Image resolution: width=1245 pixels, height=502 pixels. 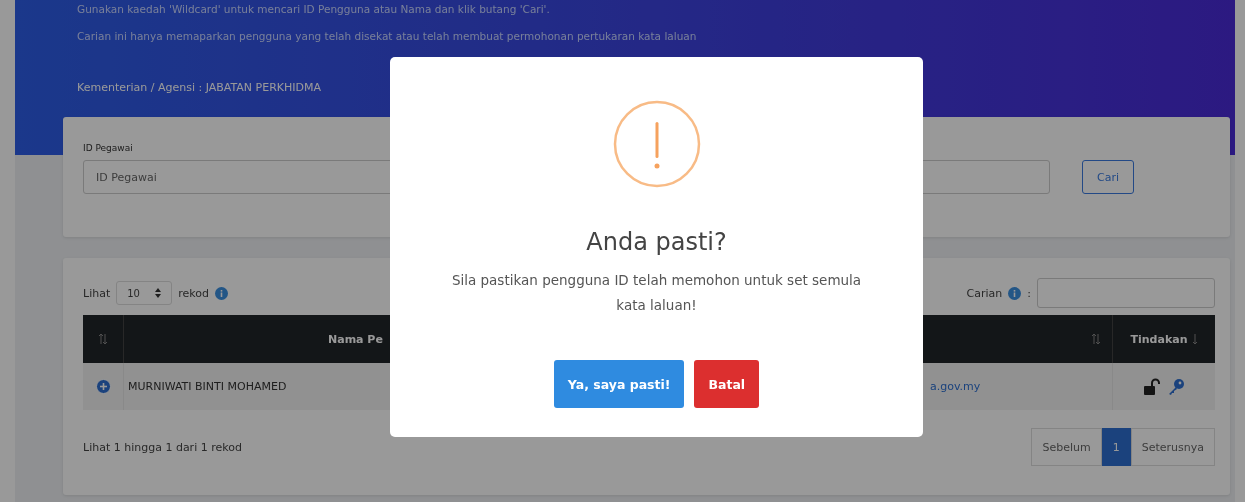 I want to click on column-header: Tindakan, so click(x=1159, y=339).